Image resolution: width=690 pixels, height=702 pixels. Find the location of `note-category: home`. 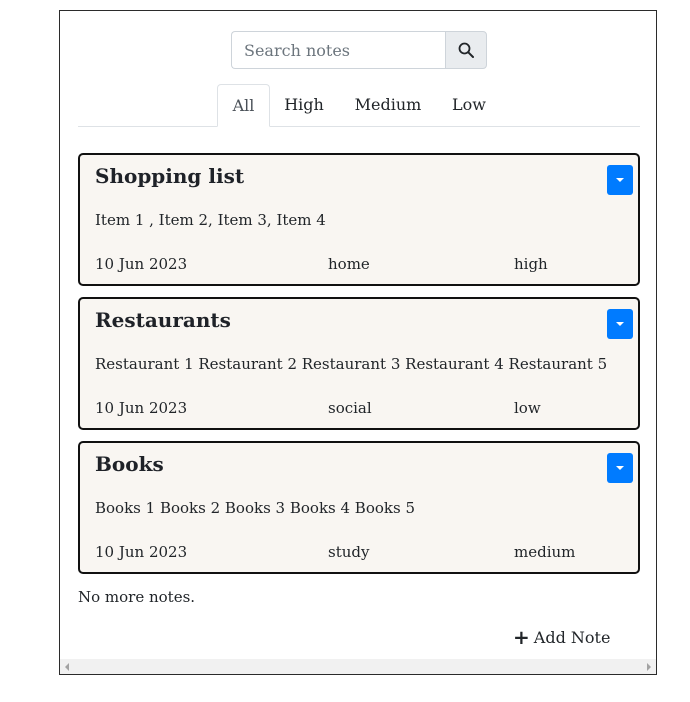

note-category: home is located at coordinates (349, 264).